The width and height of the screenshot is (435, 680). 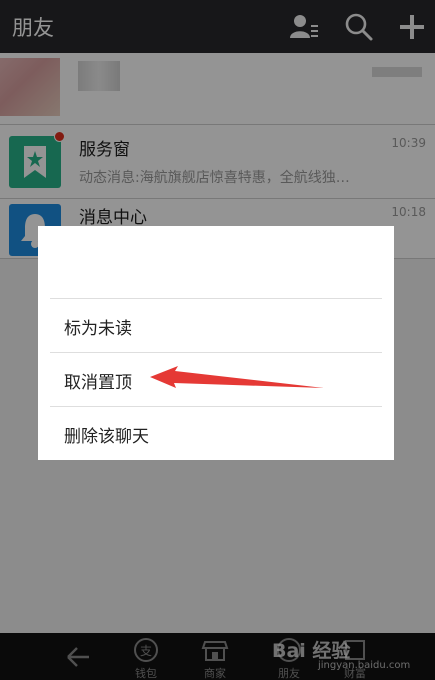 I want to click on mark-unread-option: 标为未读, so click(x=216, y=325).